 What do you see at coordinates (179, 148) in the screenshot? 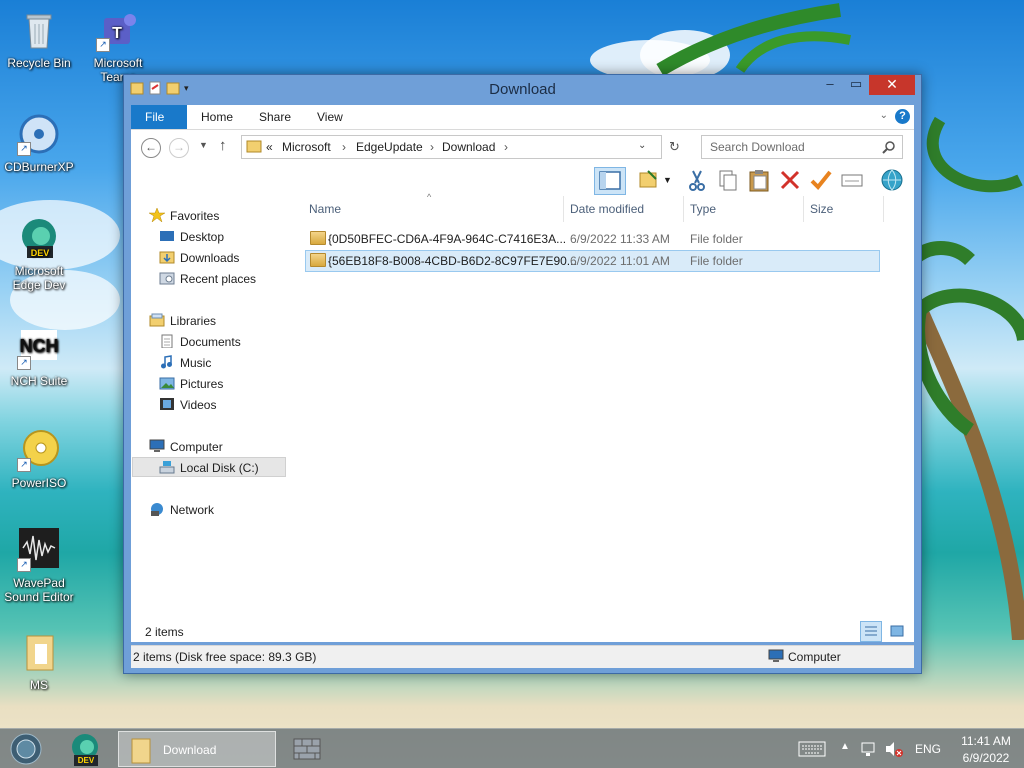
I see `forward-button: →` at bounding box center [179, 148].